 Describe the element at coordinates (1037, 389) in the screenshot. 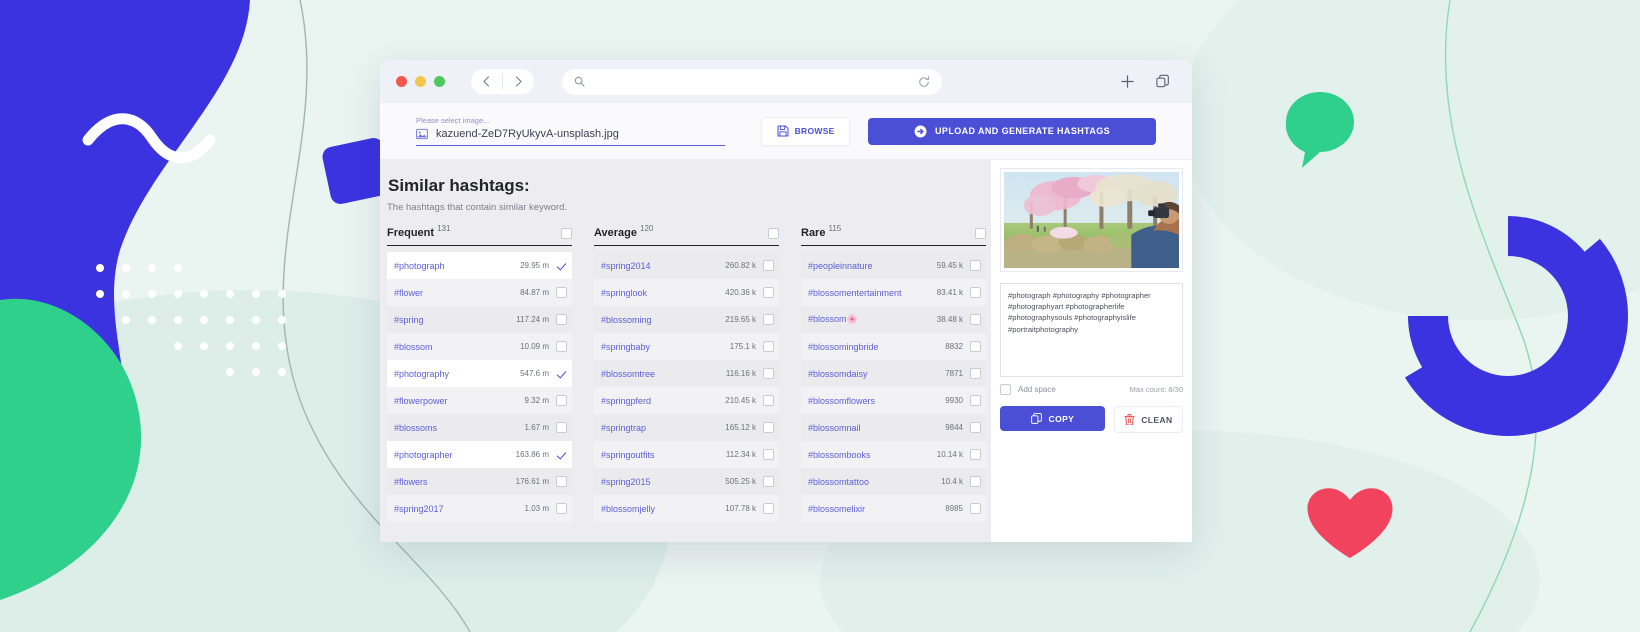

I see `add-space-label: Add space` at that location.